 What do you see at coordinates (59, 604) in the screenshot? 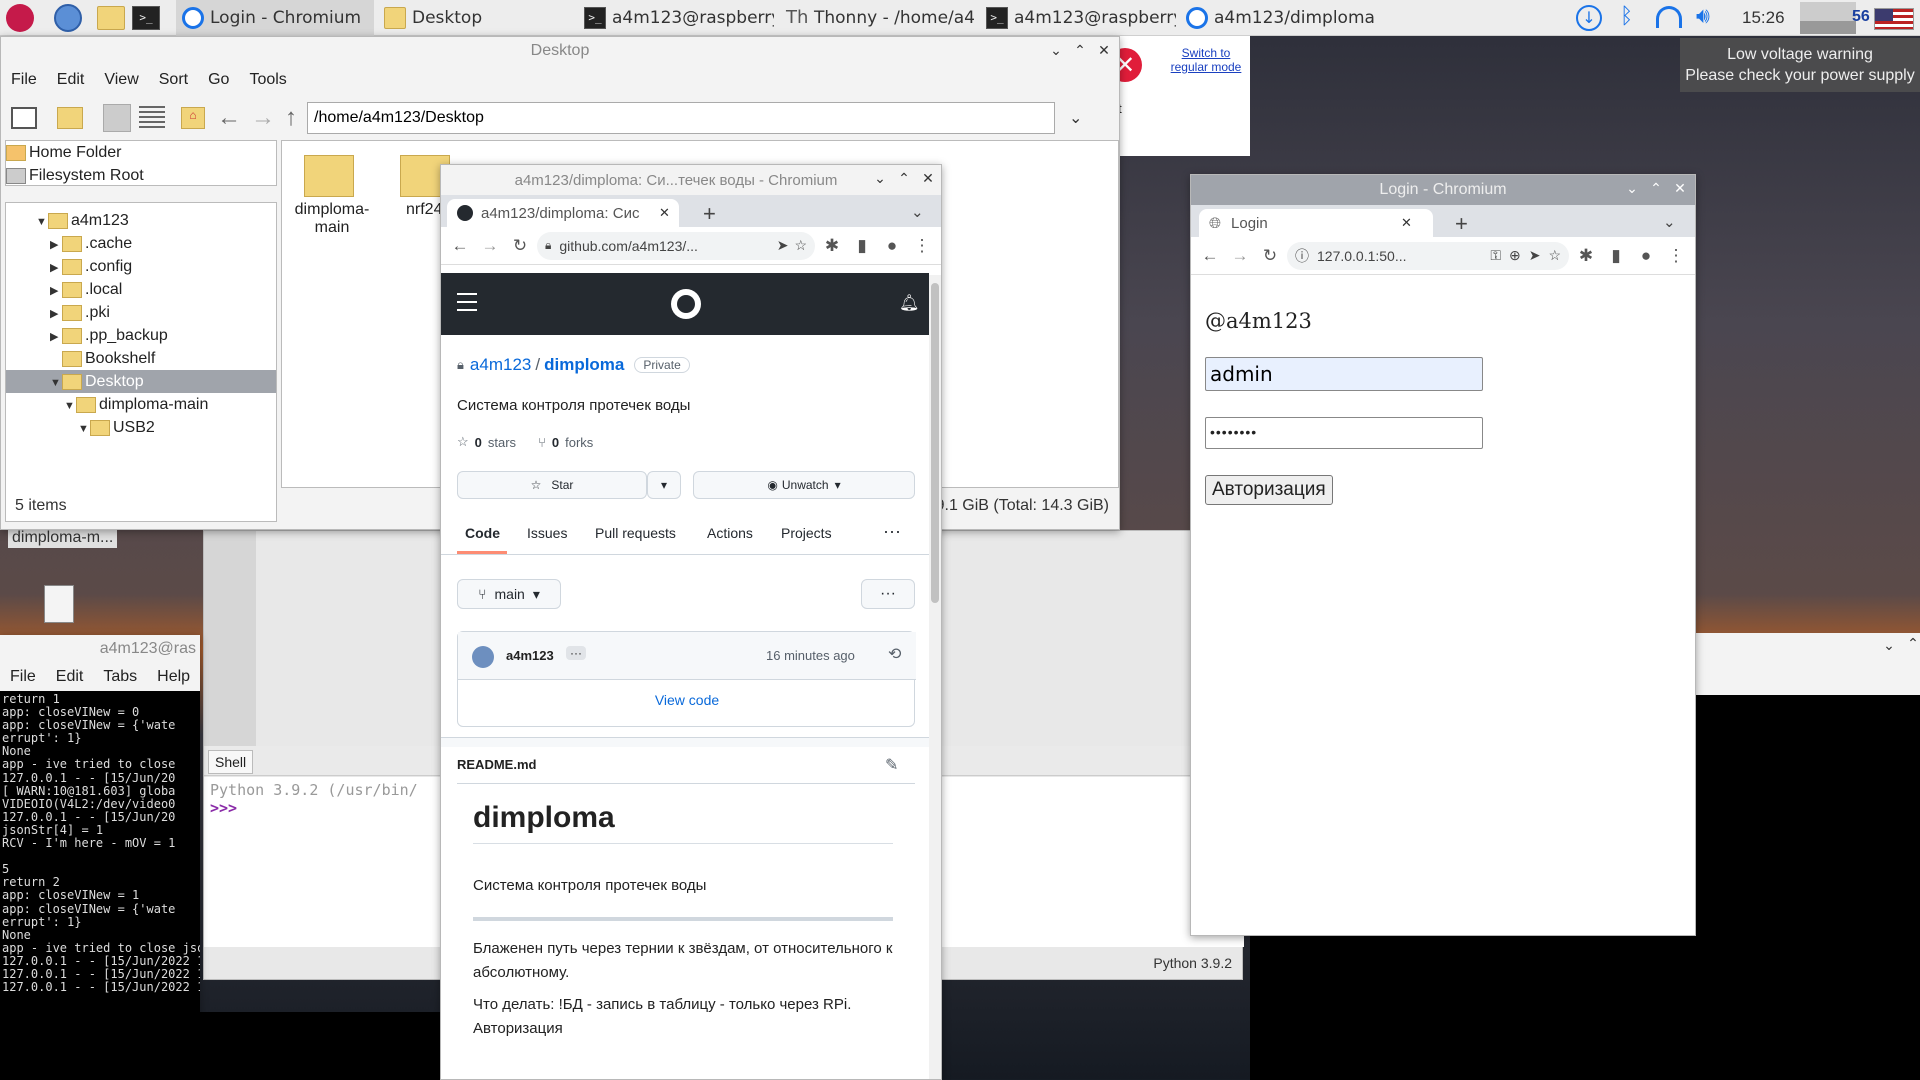
I see `text-file-icon` at bounding box center [59, 604].